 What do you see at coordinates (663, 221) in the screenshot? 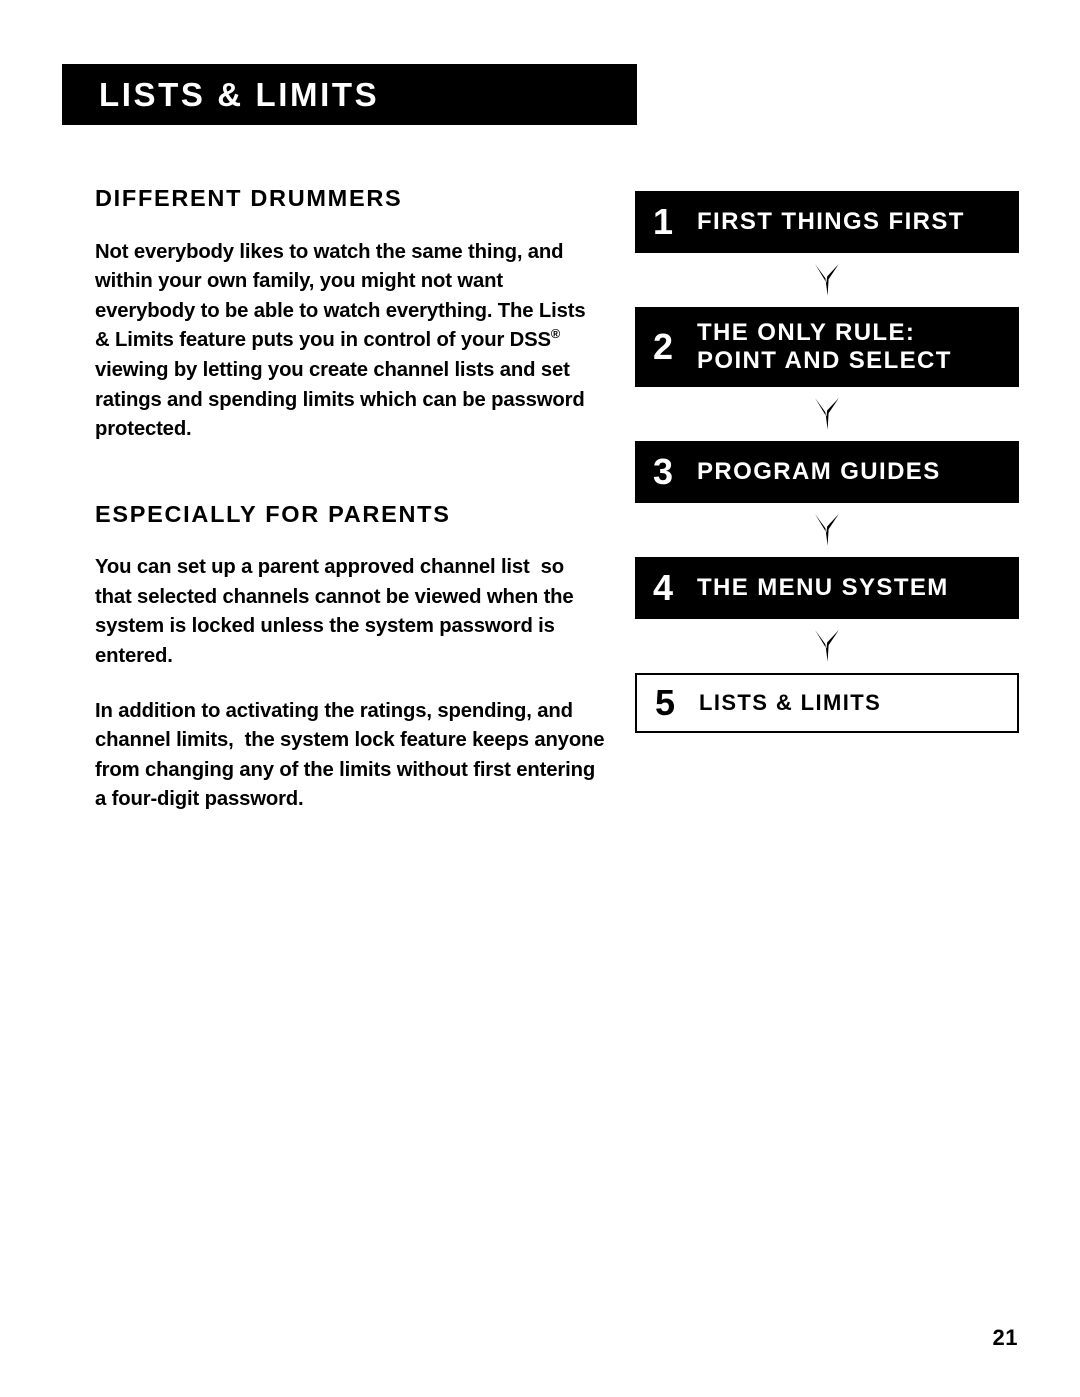
I see `nav-step-number: 1` at bounding box center [663, 221].